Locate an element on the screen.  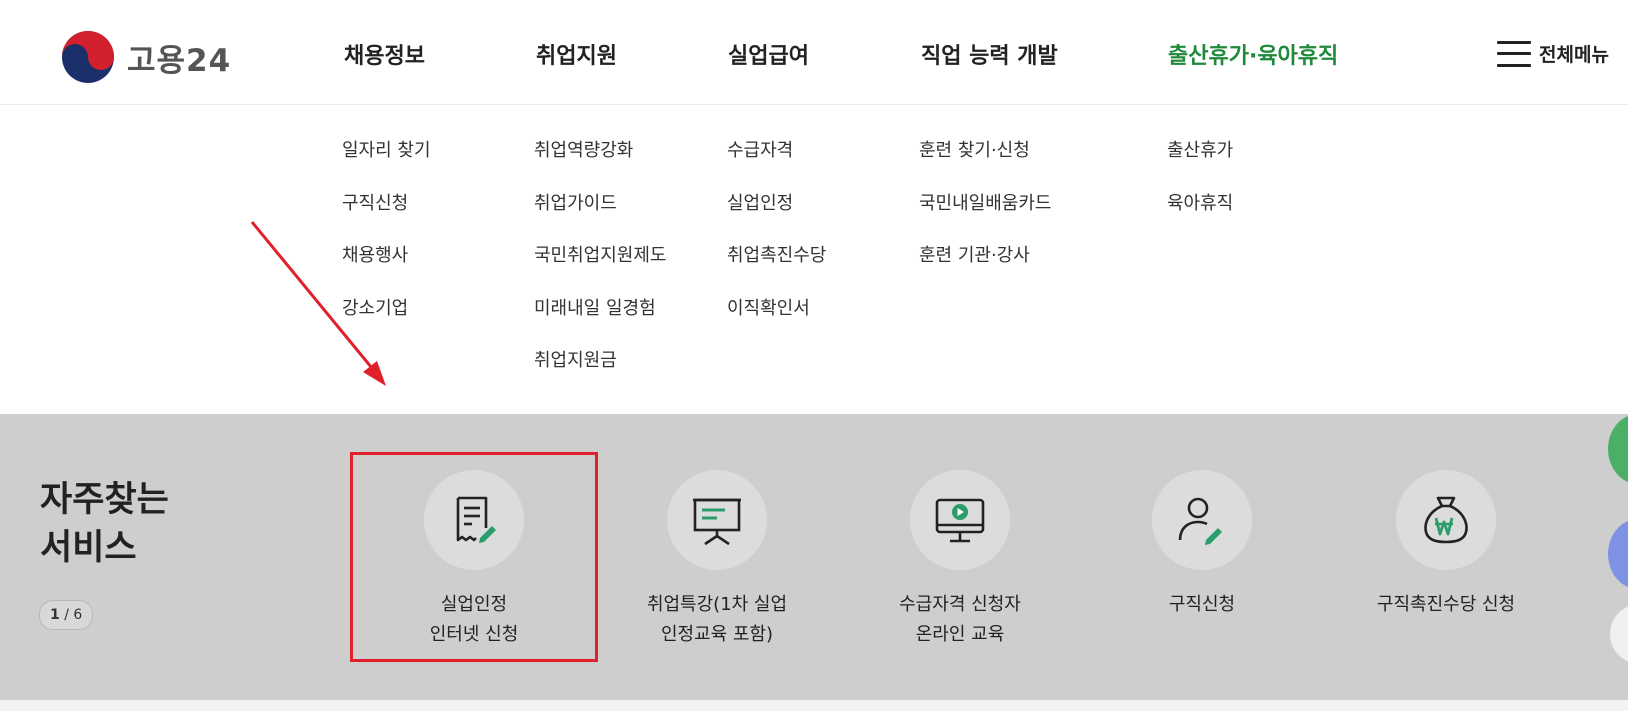
all-menu-label: 전체메뉴 is located at coordinates (1574, 55).